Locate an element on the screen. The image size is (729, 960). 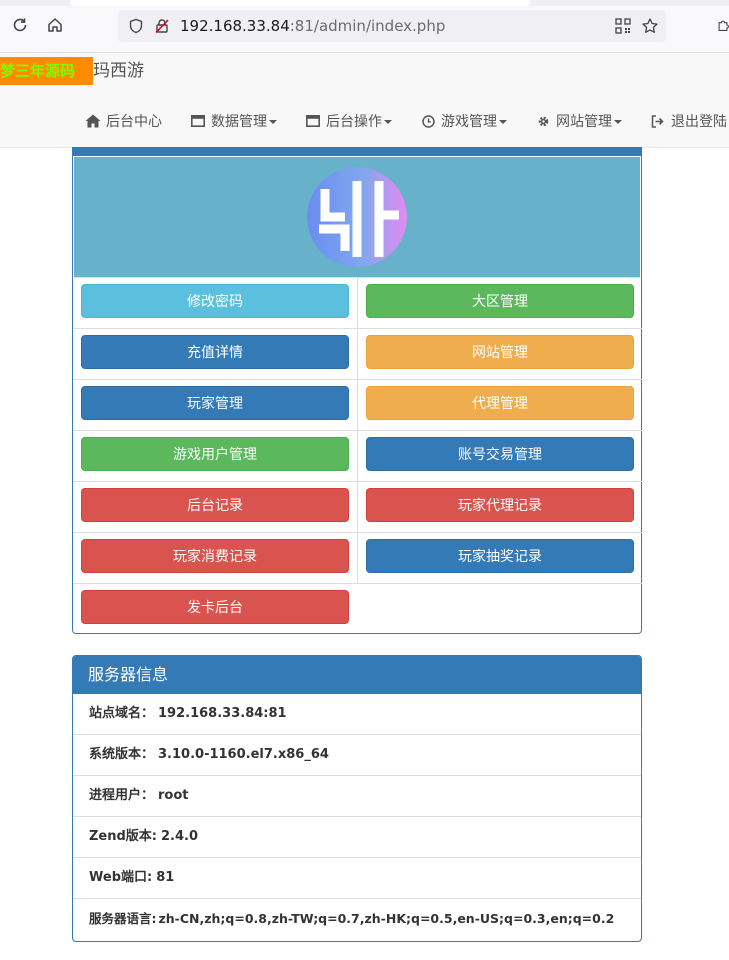
info-label: Zend版本: is located at coordinates (123, 836).